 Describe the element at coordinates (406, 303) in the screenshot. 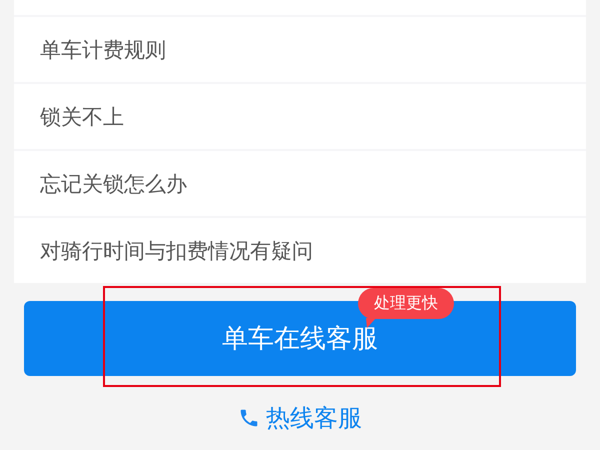

I see `badge: 处理更快` at that location.